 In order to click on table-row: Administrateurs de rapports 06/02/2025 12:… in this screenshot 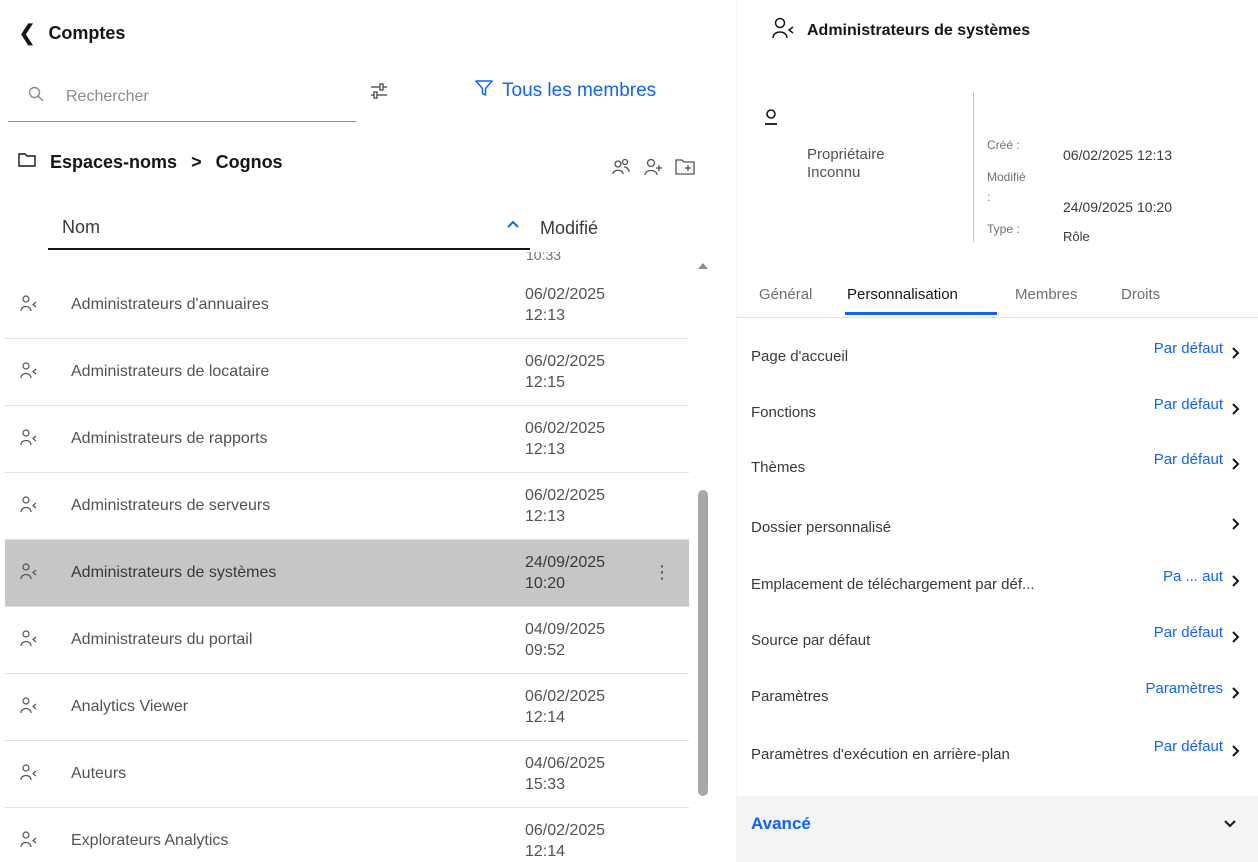, I will do `click(347, 439)`.